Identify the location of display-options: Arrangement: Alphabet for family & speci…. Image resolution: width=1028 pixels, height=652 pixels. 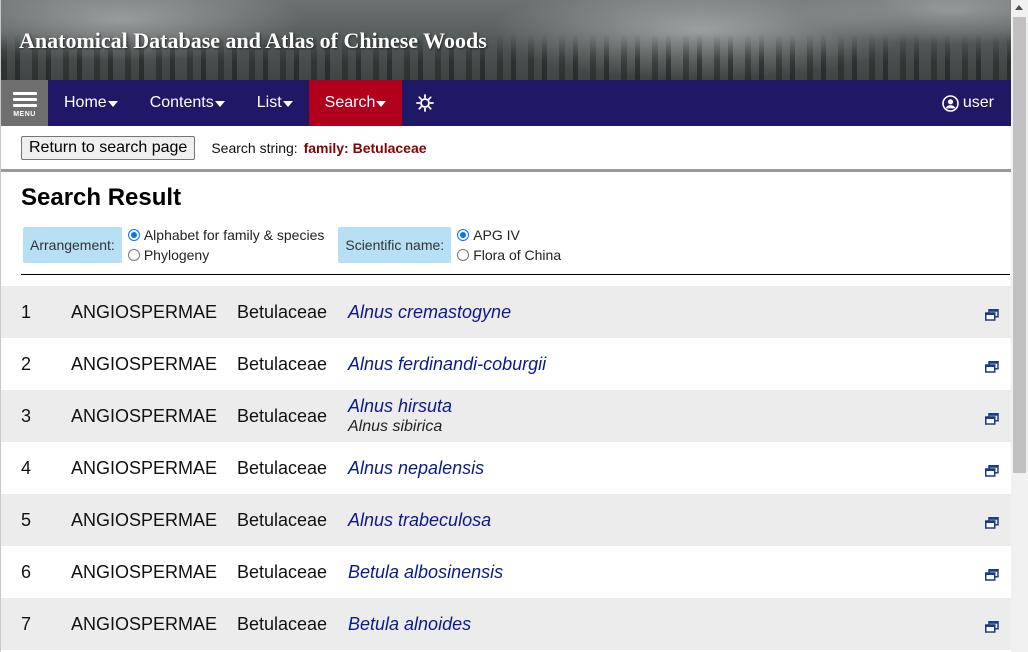
(516, 244).